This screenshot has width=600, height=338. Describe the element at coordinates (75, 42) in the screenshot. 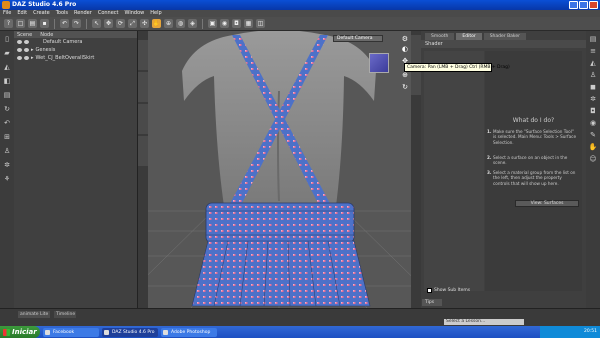

I see `scene-item: Default Camera` at that location.